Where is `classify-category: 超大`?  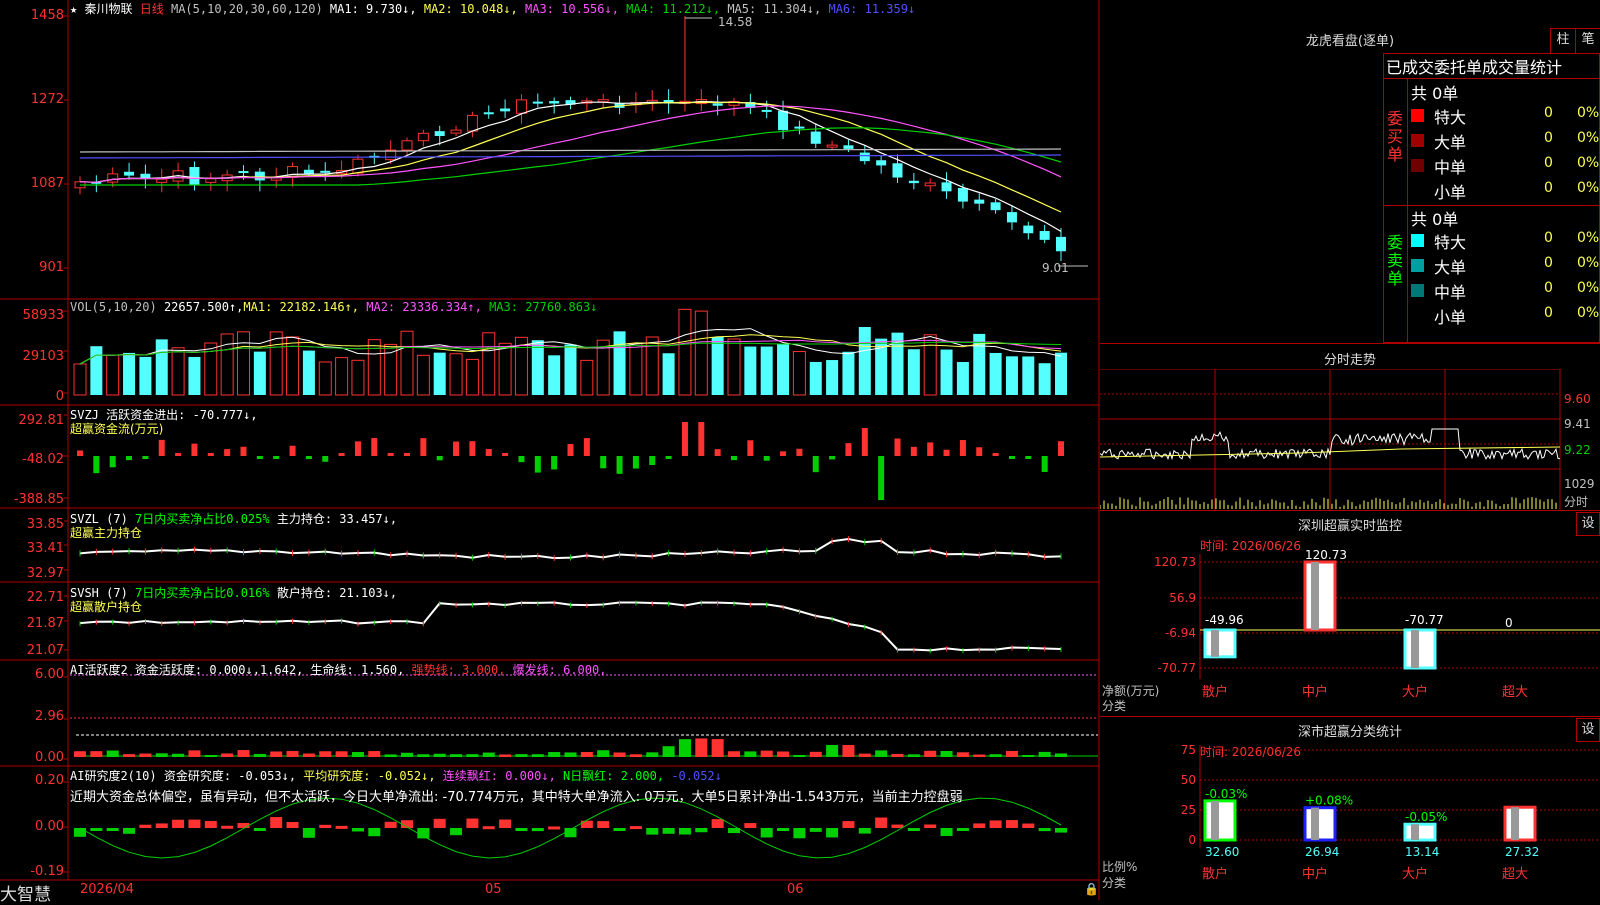 classify-category: 超大 is located at coordinates (1515, 874).